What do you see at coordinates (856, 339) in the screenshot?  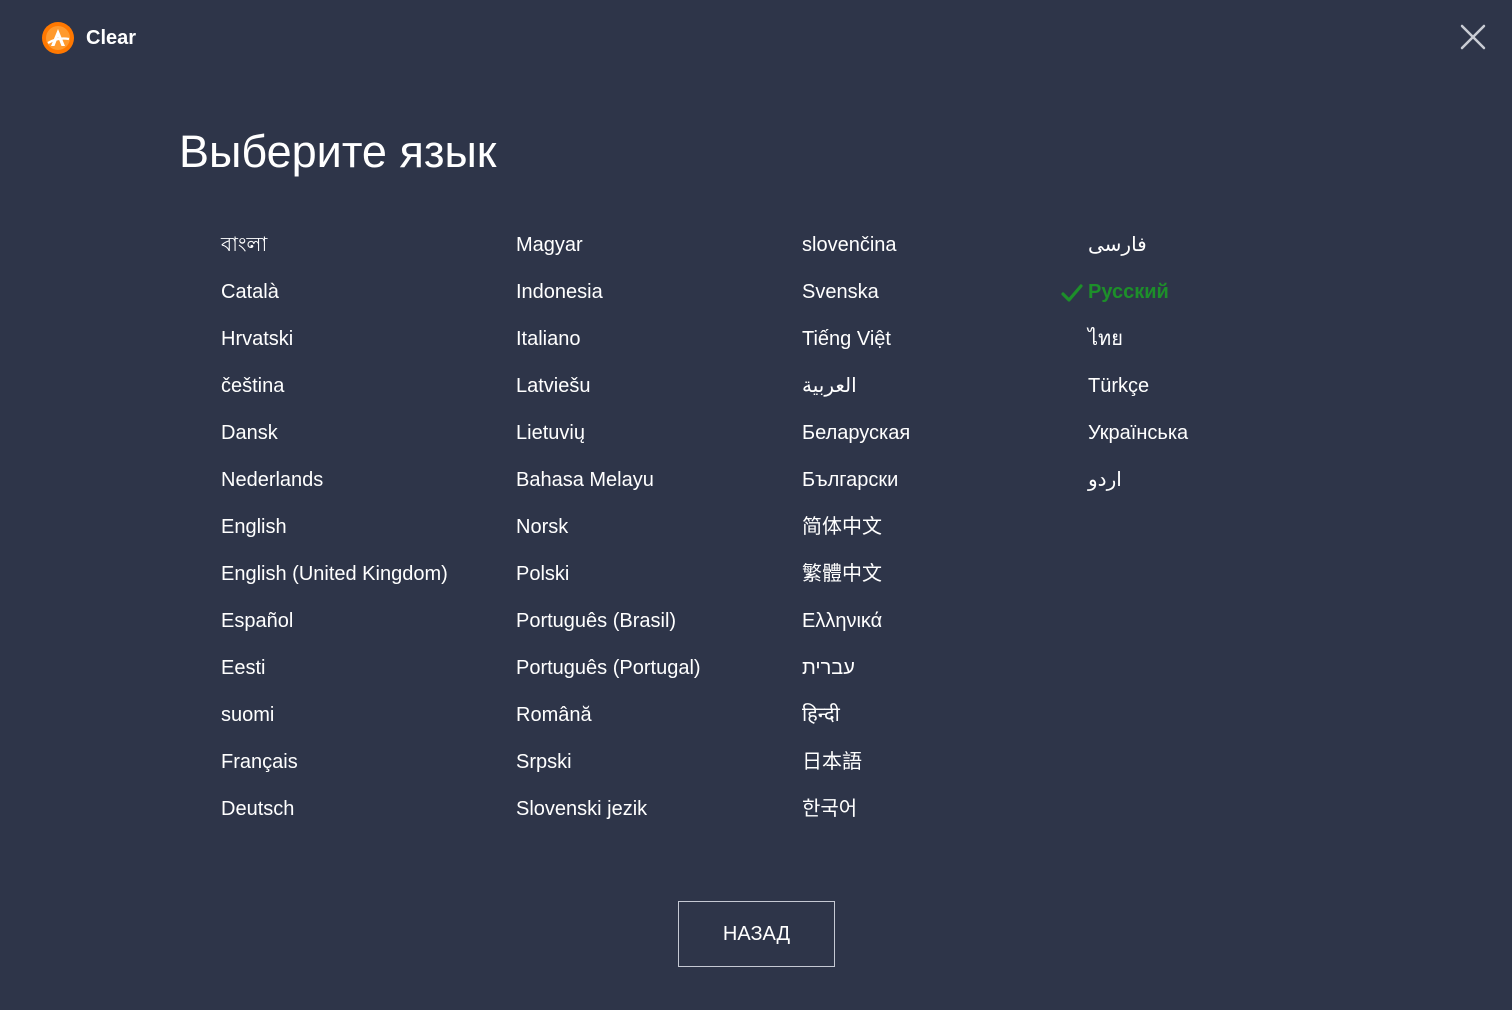 I see `language-option: Tiếng Việt` at bounding box center [856, 339].